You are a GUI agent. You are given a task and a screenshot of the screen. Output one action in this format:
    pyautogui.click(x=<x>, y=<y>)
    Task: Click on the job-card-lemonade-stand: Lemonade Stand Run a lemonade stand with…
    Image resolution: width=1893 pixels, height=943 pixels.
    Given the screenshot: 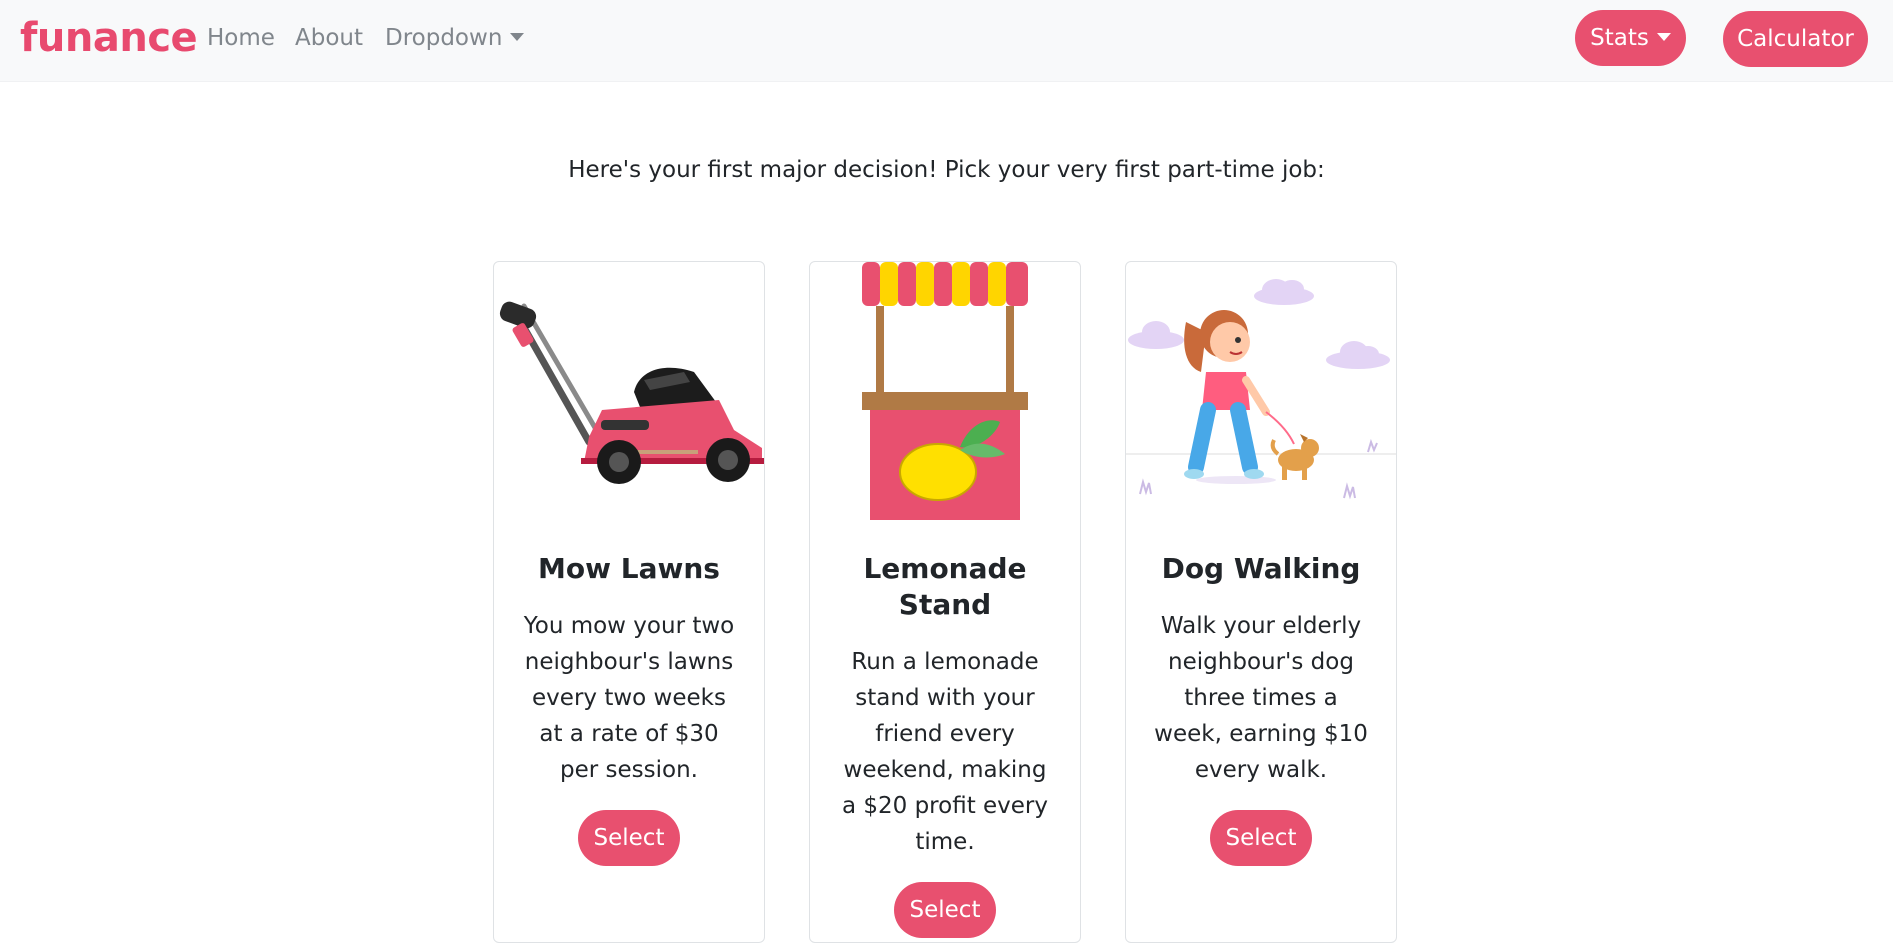 What is the action you would take?
    pyautogui.click(x=945, y=602)
    